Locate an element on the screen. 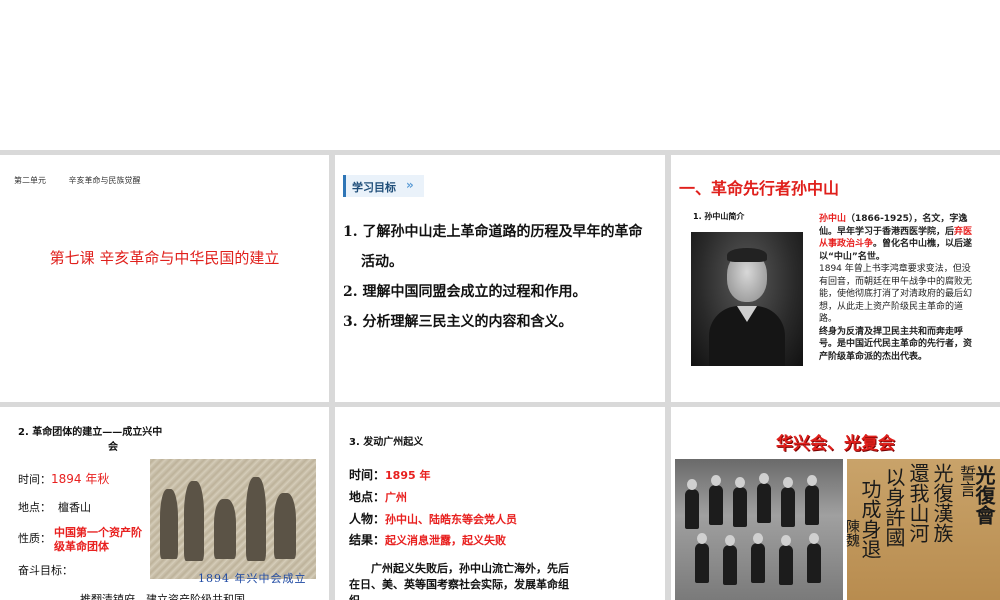 Image resolution: width=1000 pixels, height=600 pixels. calligraphy-column: 光復漢族 is located at coordinates (942, 503).